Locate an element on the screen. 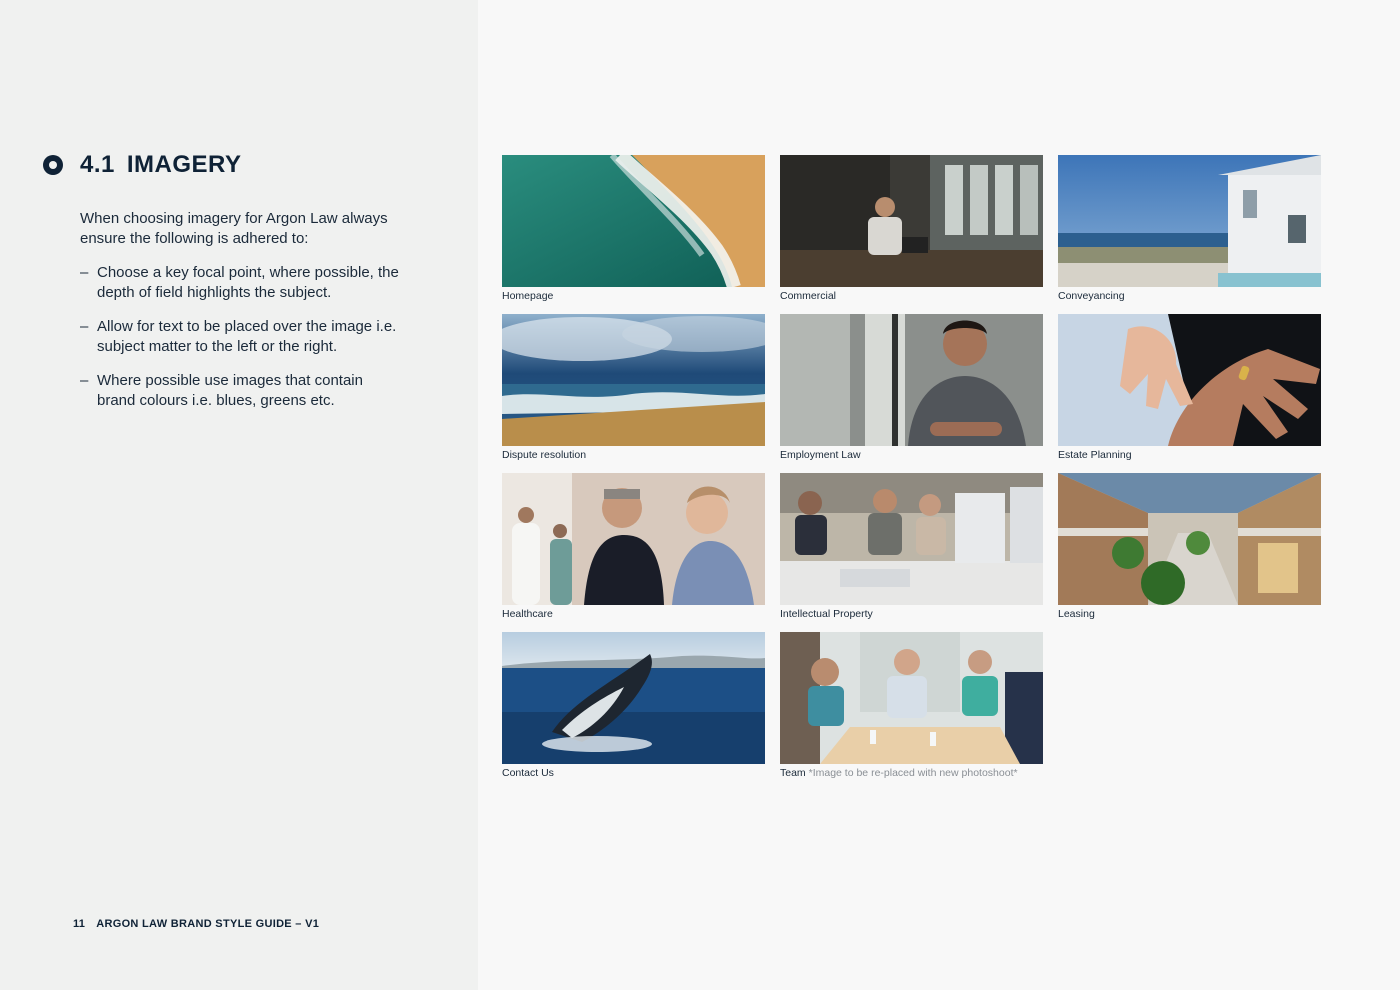 Image resolution: width=1400 pixels, height=990 pixels. section-number: 4.1 is located at coordinates (97, 164).